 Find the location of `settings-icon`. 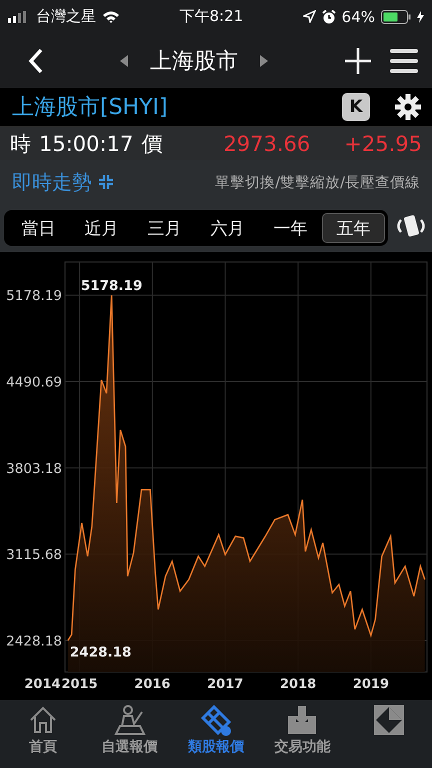

settings-icon is located at coordinates (408, 106).